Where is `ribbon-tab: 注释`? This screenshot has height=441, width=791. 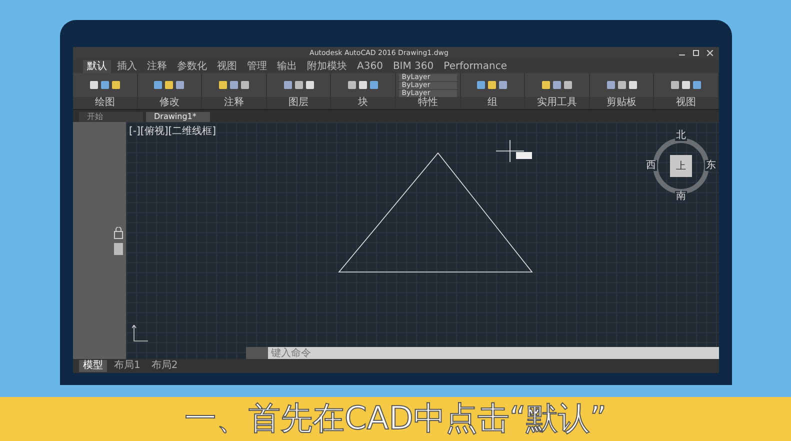
ribbon-tab: 注释 is located at coordinates (157, 66).